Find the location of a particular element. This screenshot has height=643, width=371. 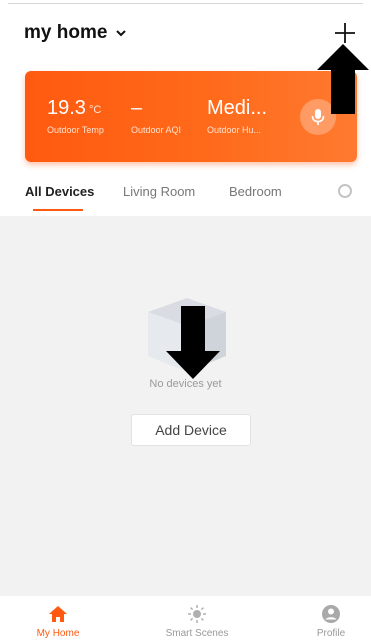

tab-living-room: Living Room is located at coordinates (159, 191).